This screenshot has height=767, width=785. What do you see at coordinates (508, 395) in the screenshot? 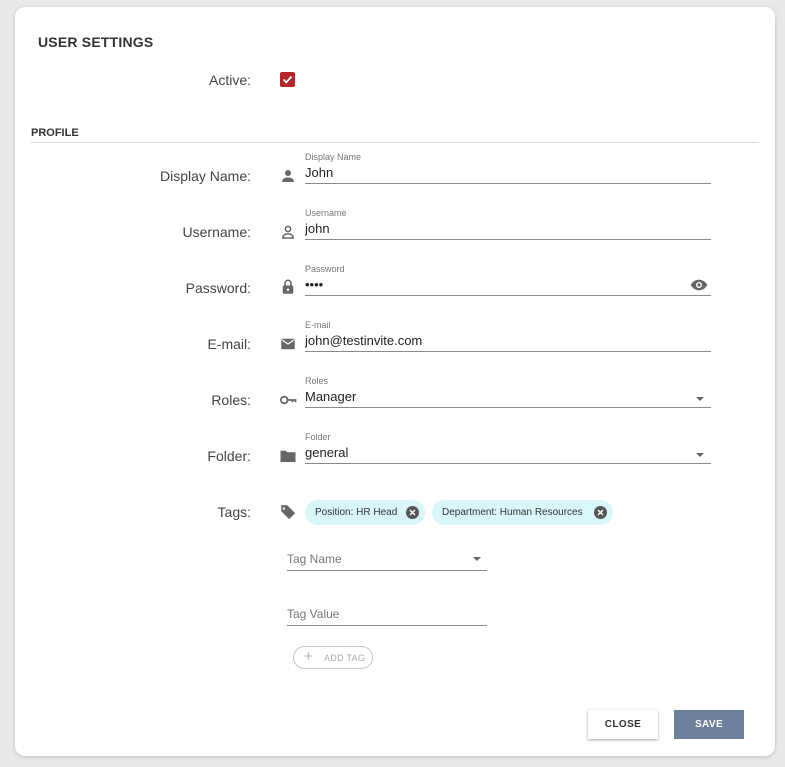
I see `roles-select: Roles Manager` at bounding box center [508, 395].